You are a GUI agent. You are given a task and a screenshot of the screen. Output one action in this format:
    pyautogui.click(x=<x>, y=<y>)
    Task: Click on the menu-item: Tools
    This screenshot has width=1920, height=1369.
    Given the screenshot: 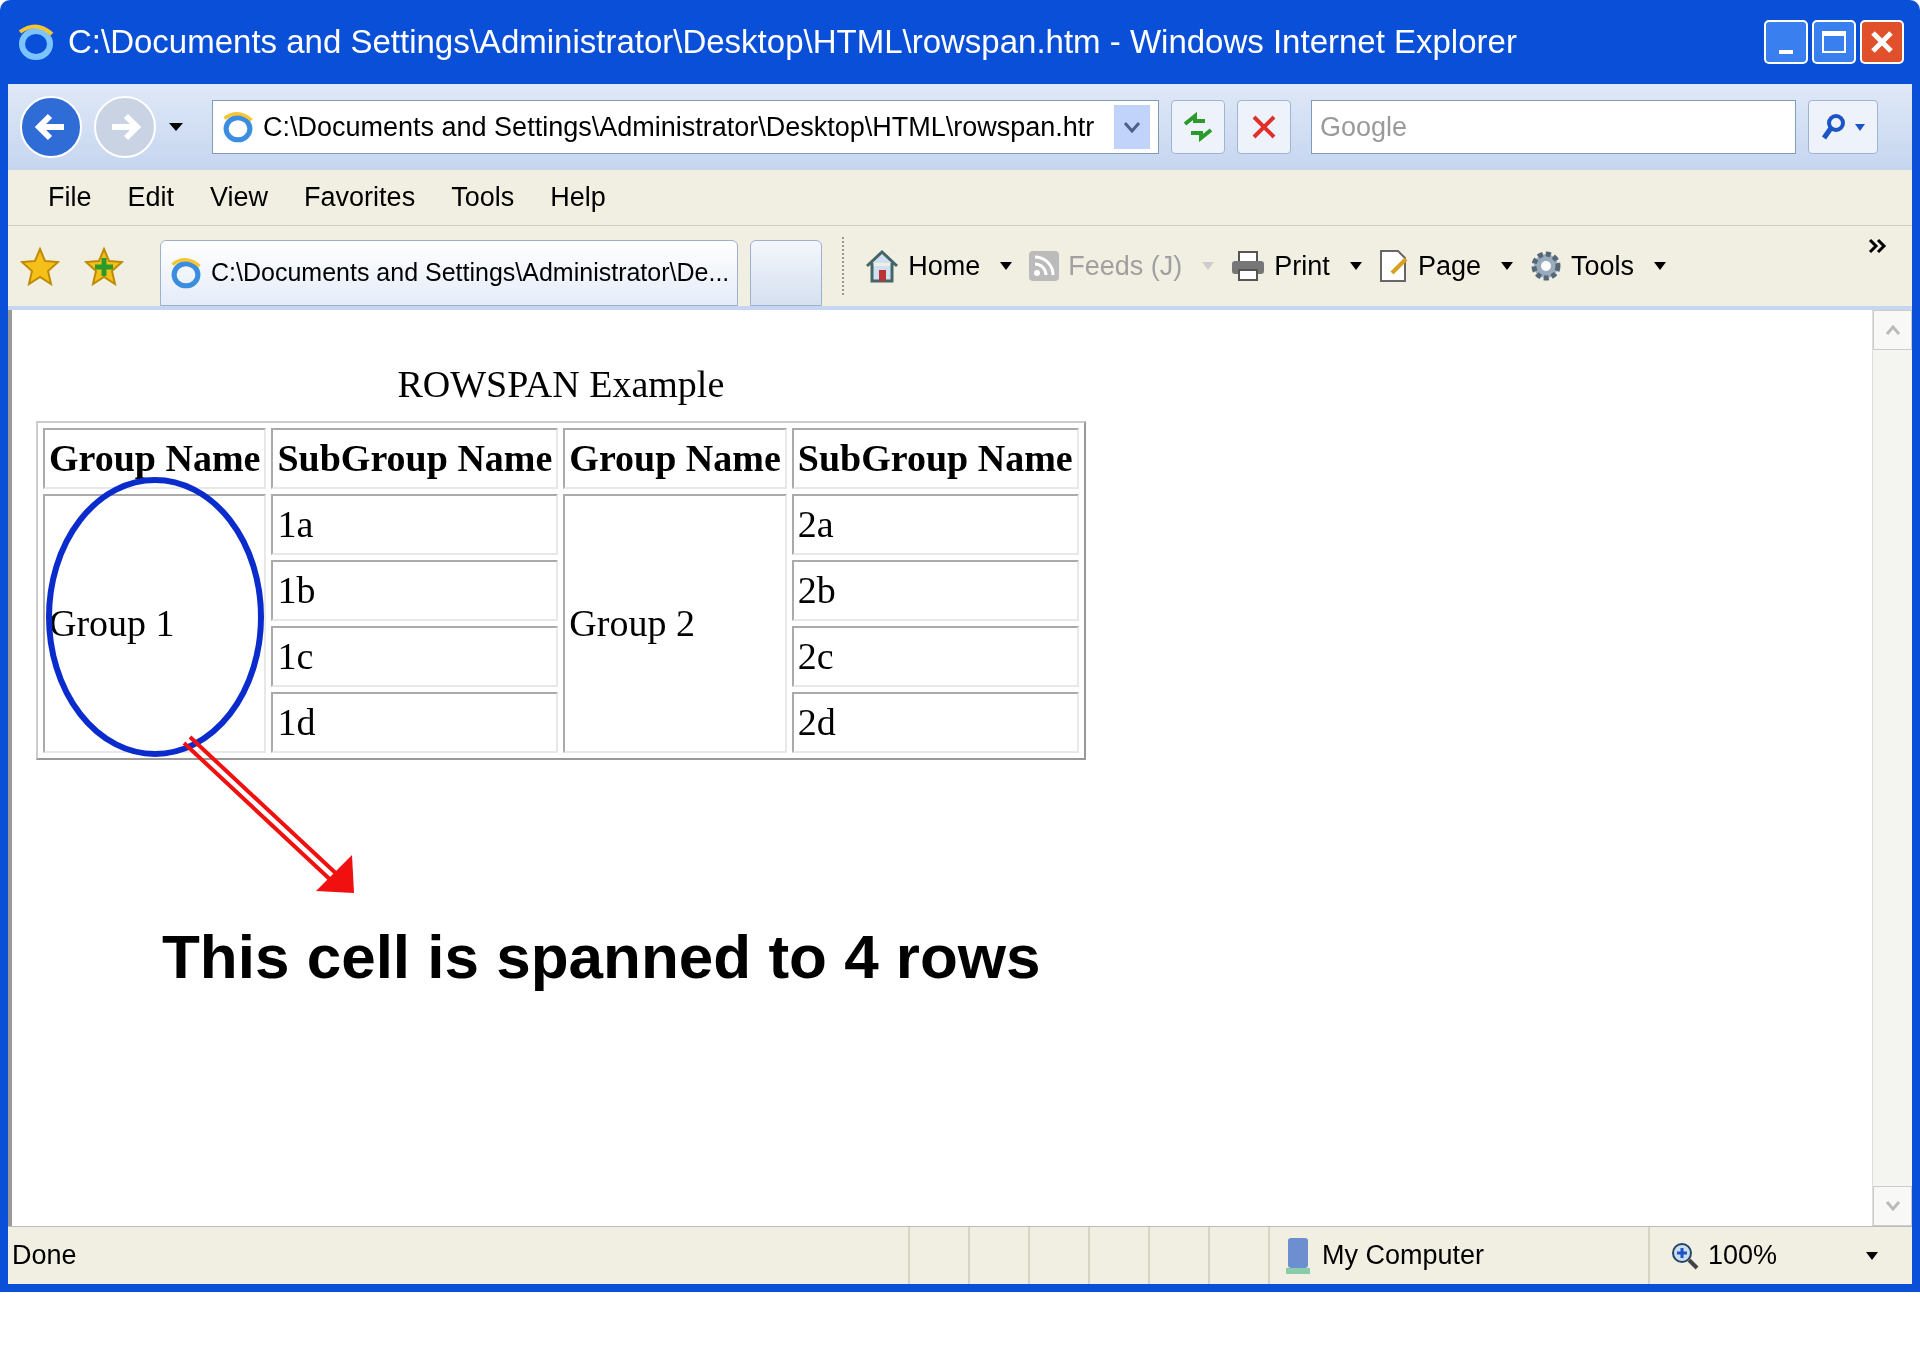 What is the action you would take?
    pyautogui.click(x=483, y=197)
    